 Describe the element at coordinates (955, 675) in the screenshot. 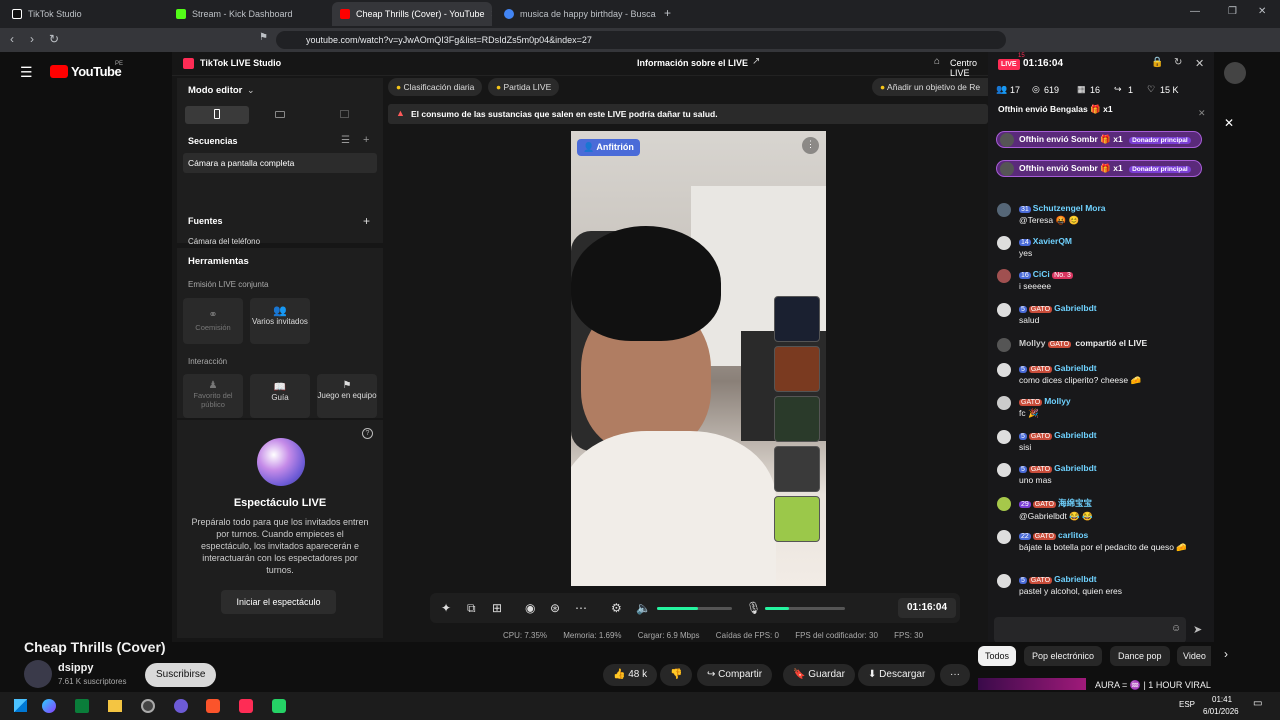

I see `more-actions-button: ···` at that location.